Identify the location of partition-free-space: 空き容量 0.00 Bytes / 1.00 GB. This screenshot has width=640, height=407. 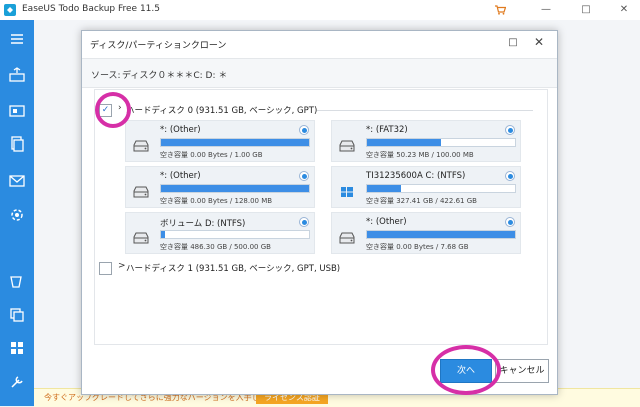
(211, 155).